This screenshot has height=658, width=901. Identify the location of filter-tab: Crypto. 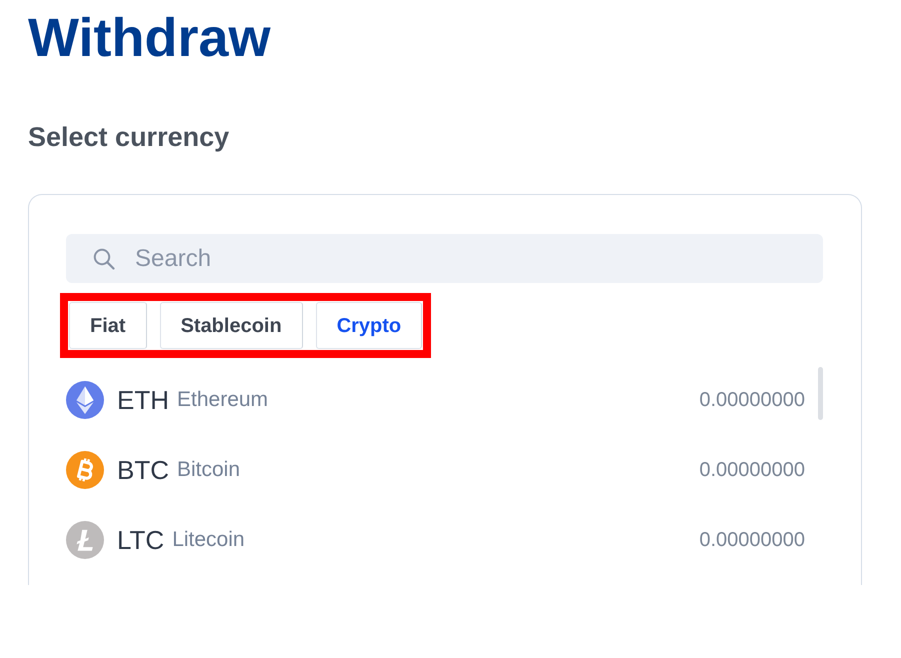
(369, 325).